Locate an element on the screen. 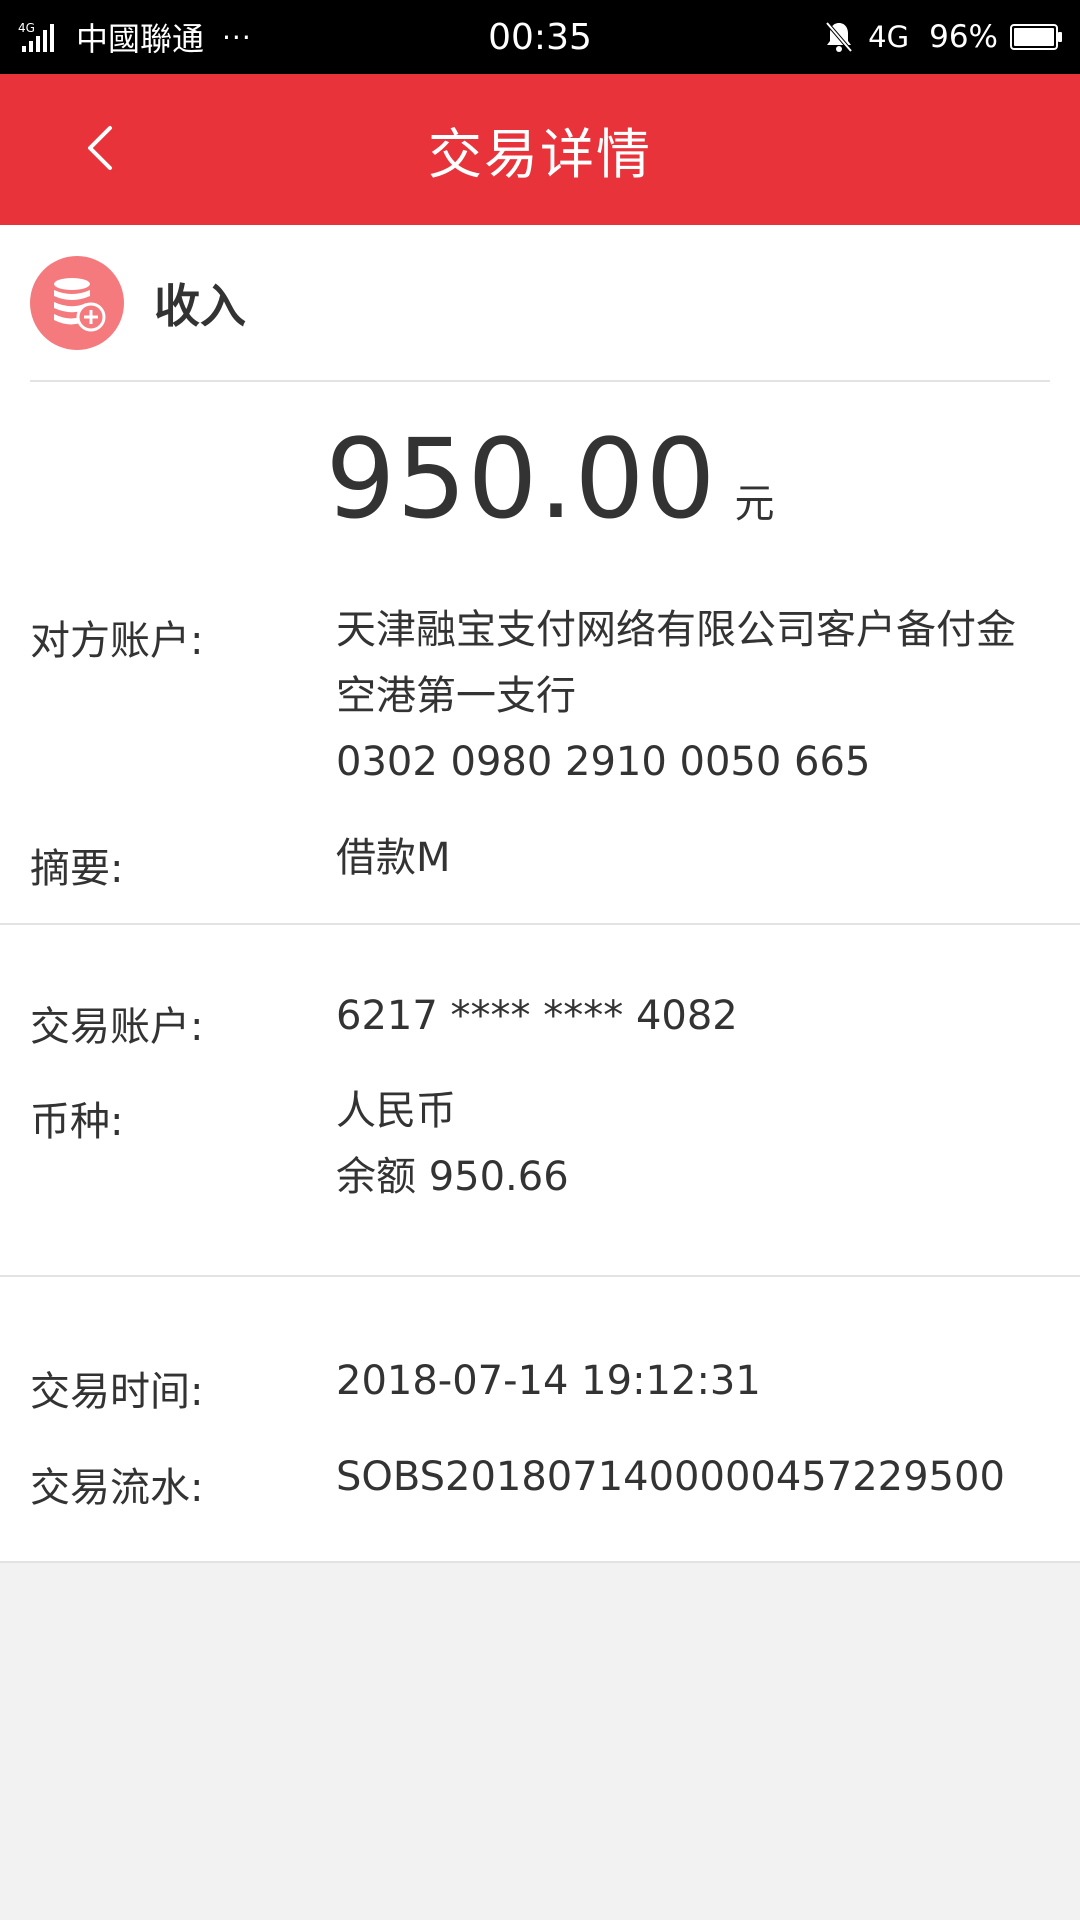 The image size is (1080, 1920). bell-muted-icon is located at coordinates (839, 37).